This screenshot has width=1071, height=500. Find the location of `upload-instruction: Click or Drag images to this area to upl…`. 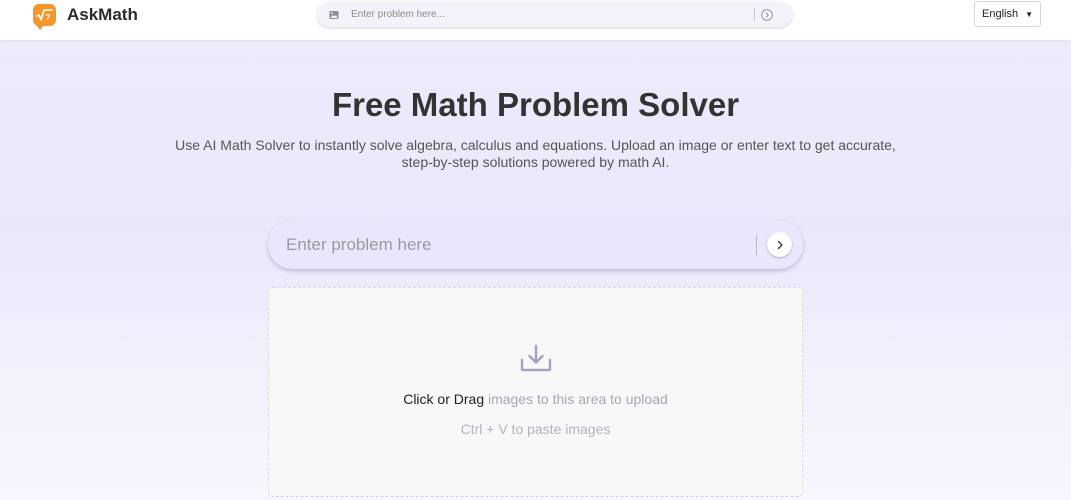

upload-instruction: Click or Drag images to this area to upl… is located at coordinates (535, 399).